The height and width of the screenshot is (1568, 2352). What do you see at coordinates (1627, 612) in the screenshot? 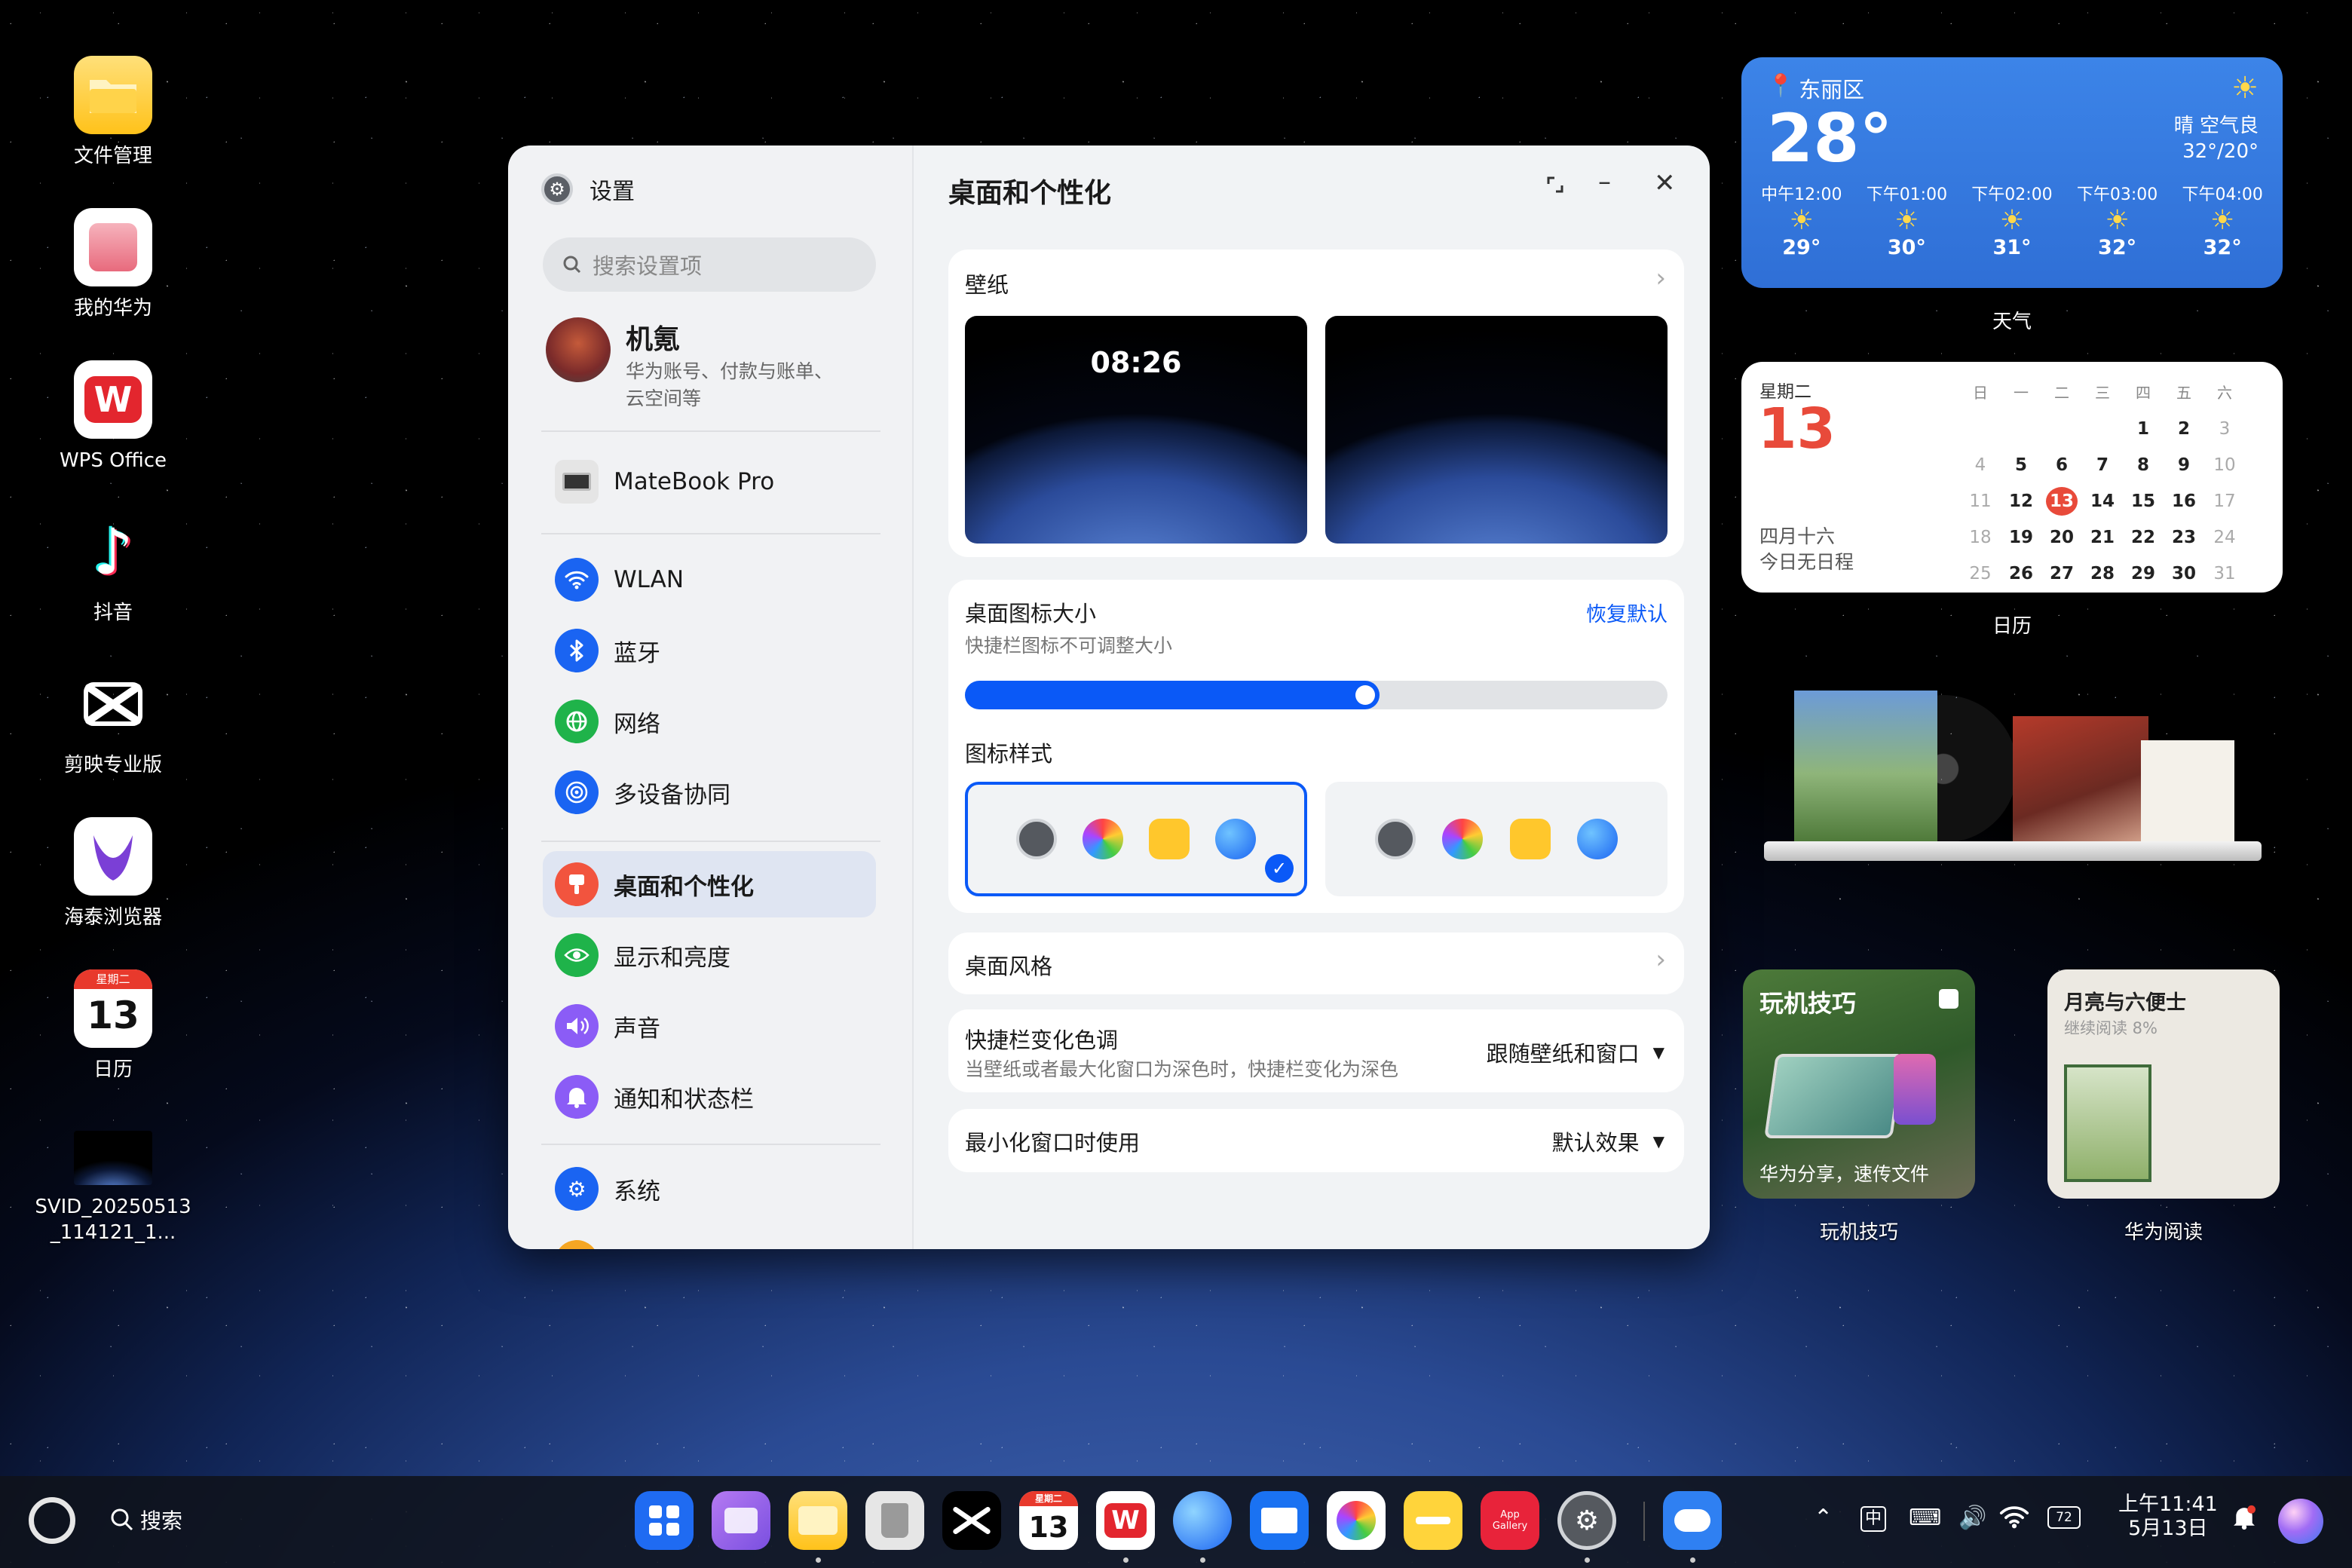
I see `reset-default-button: 恢复默认` at bounding box center [1627, 612].